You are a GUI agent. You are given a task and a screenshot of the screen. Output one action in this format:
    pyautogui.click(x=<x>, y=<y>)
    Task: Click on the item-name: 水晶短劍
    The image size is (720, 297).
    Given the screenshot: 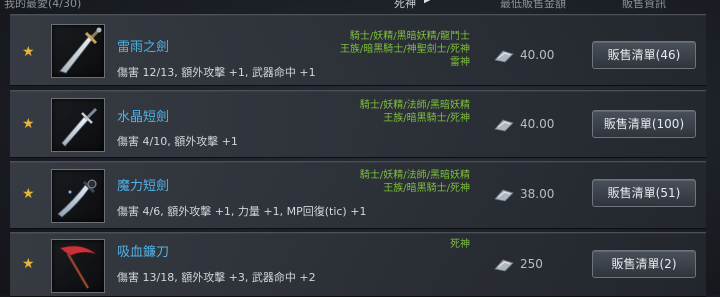 What is the action you would take?
    pyautogui.click(x=143, y=115)
    